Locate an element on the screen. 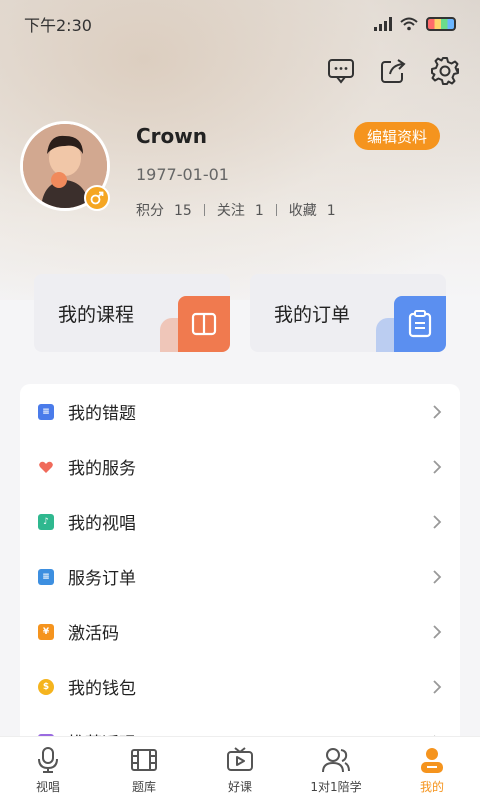  message-icon is located at coordinates (341, 71).